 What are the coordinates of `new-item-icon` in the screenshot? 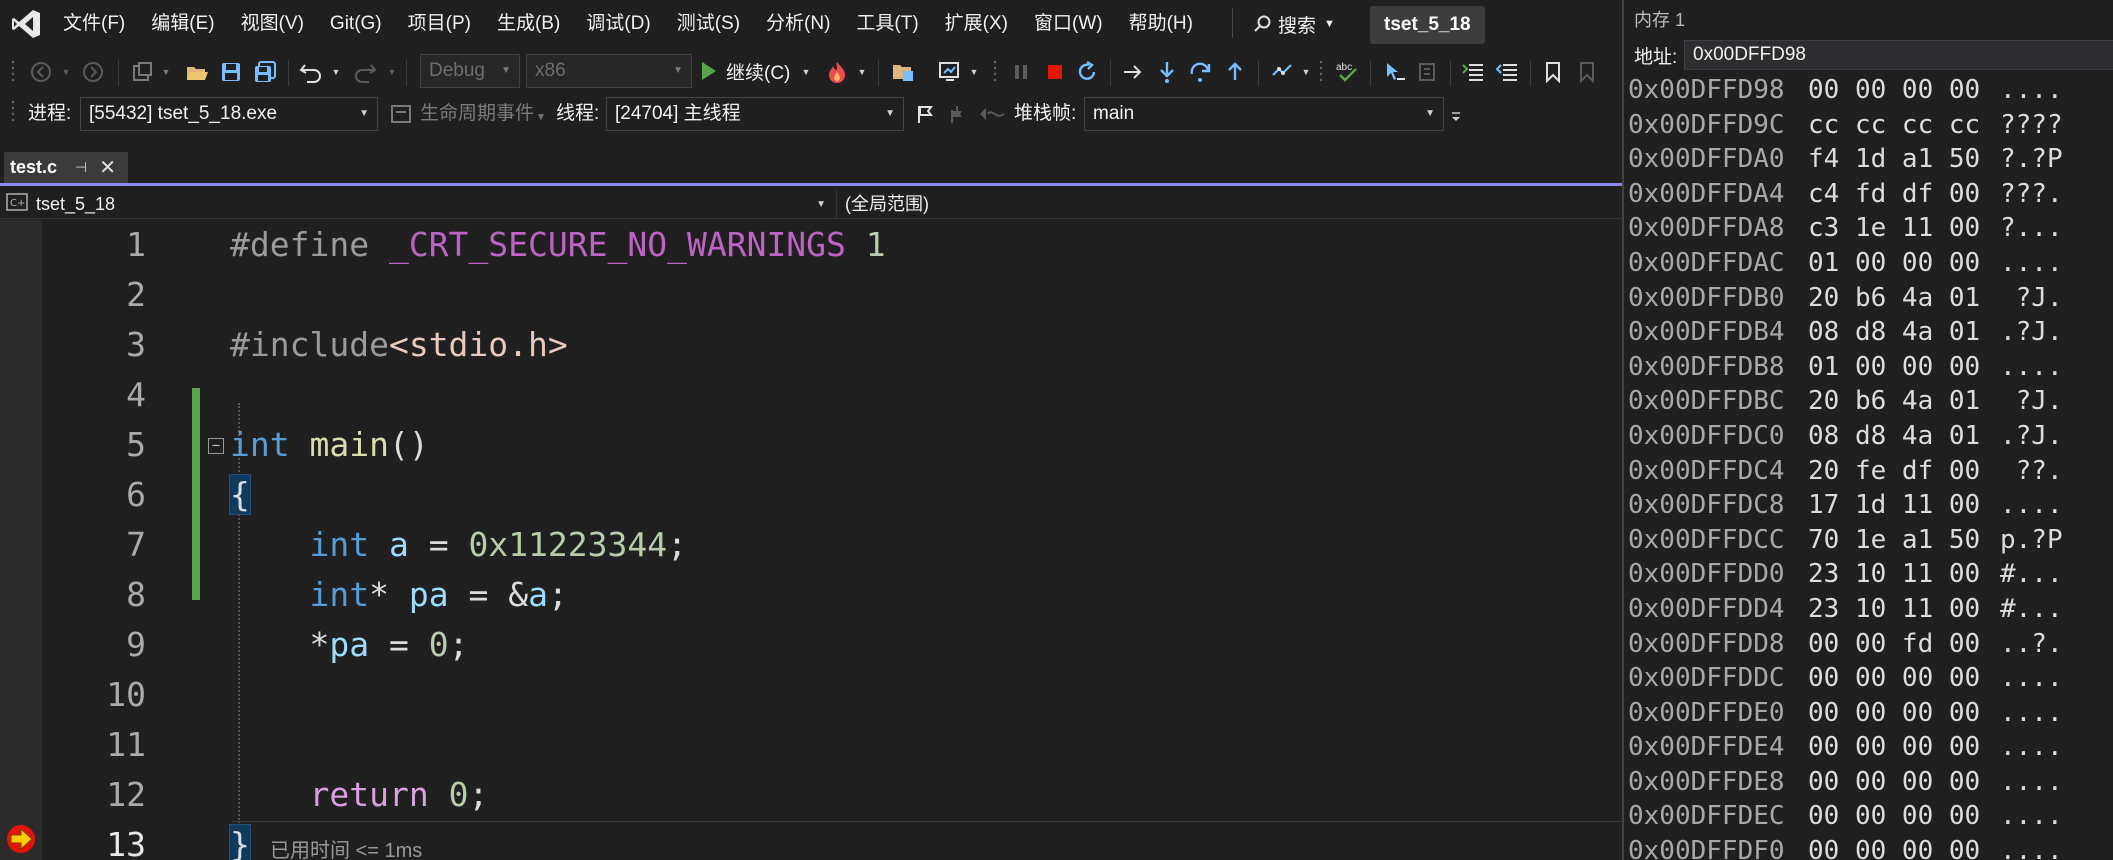 It's located at (143, 72).